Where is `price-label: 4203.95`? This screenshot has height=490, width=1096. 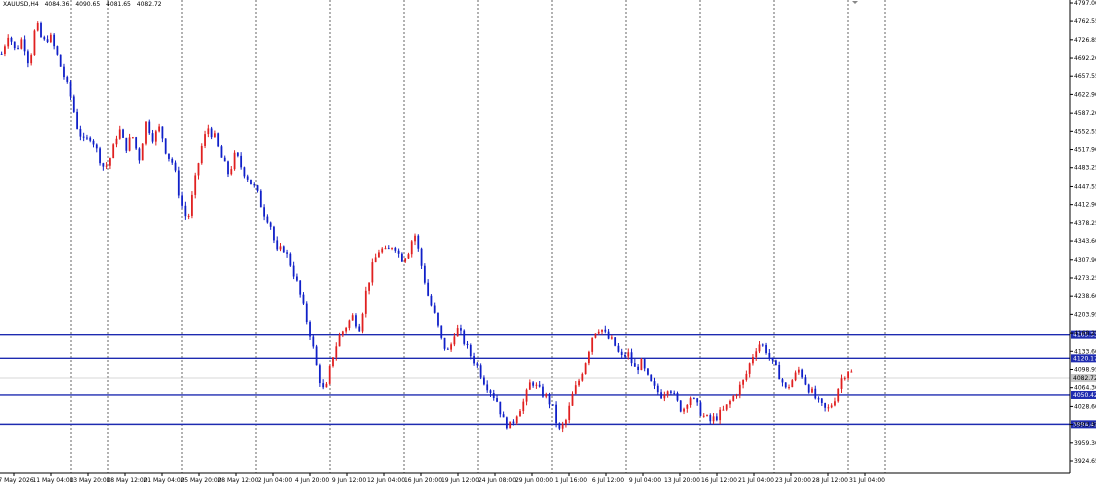
price-label: 4203.95 is located at coordinates (1085, 314).